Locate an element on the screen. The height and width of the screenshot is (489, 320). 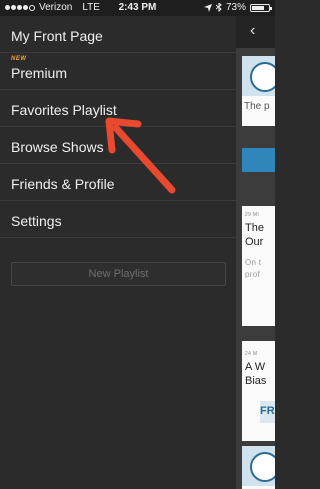
status-bar: Verizon LTE 2:43 PM 73% is located at coordinates (137, 8).